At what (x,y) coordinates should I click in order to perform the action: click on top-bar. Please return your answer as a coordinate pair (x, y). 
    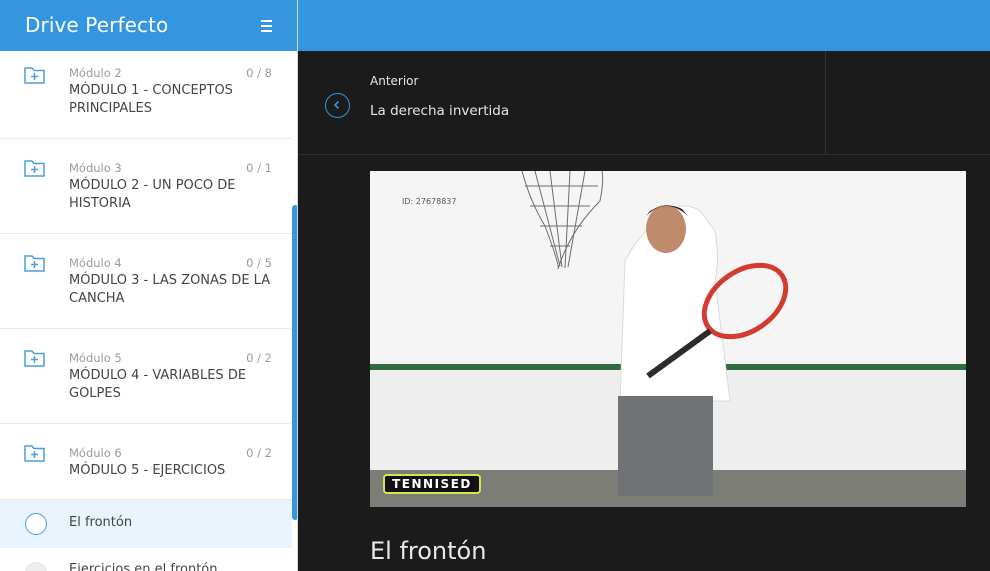
    Looking at the image, I should click on (644, 25).